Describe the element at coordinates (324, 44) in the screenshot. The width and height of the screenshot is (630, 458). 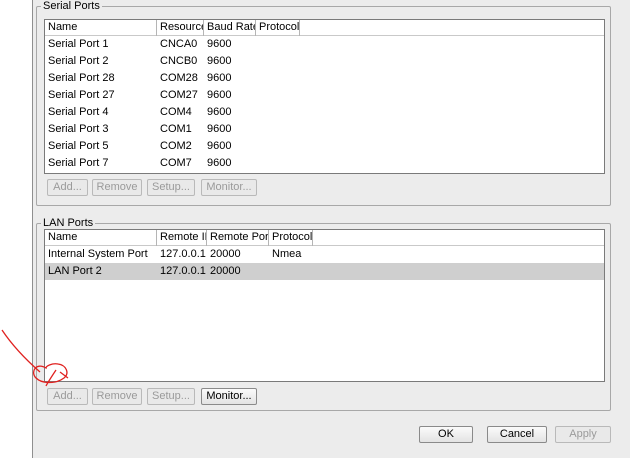
I see `table-row: Serial Port 1 CNCA0 9600` at that location.